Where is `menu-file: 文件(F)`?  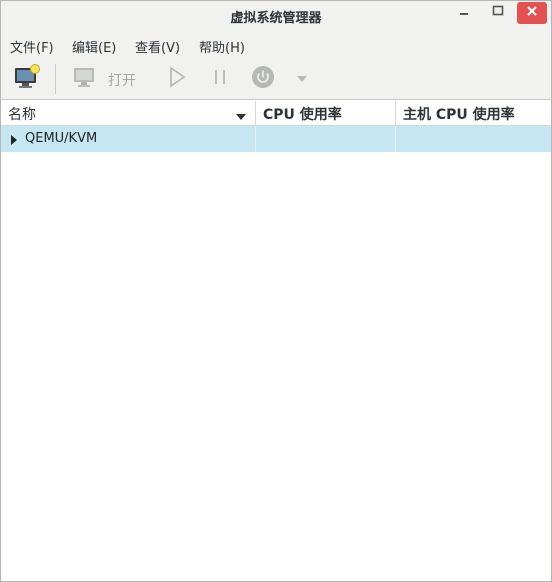 menu-file: 文件(F) is located at coordinates (32, 46).